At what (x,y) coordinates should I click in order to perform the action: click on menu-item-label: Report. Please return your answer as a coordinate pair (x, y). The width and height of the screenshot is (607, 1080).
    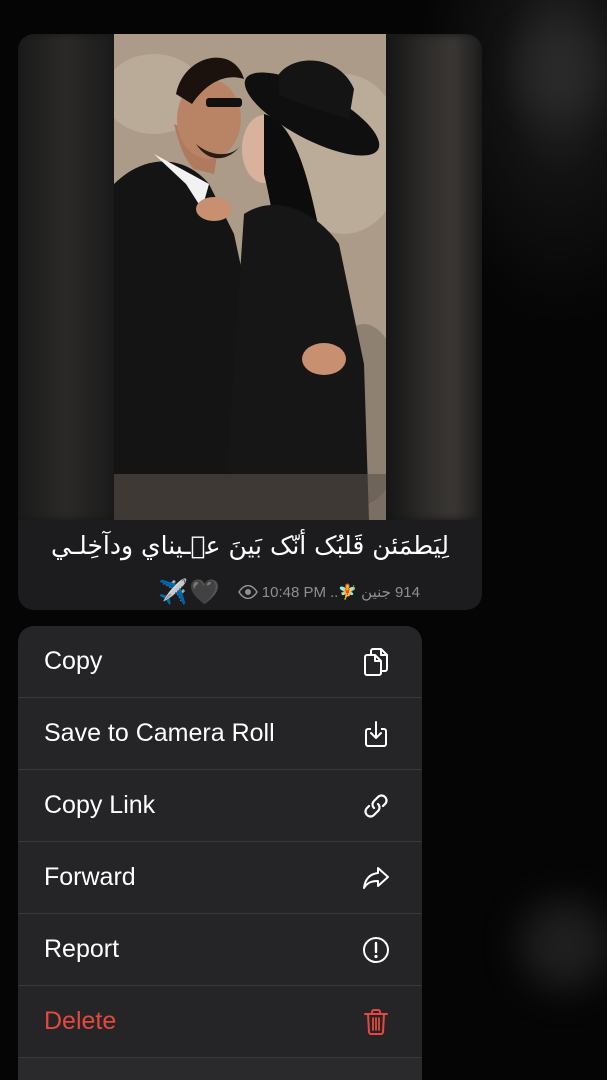
    Looking at the image, I should click on (82, 949).